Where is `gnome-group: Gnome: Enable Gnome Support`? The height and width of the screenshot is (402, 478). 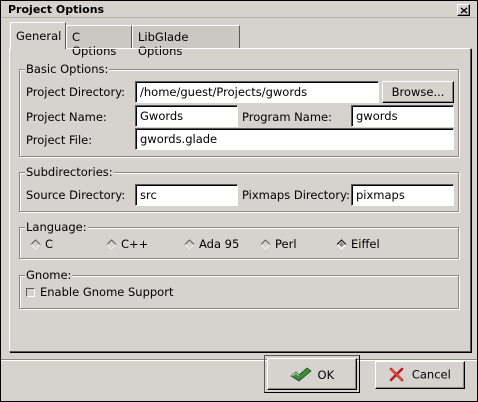 gnome-group: Gnome: Enable Gnome Support is located at coordinates (239, 288).